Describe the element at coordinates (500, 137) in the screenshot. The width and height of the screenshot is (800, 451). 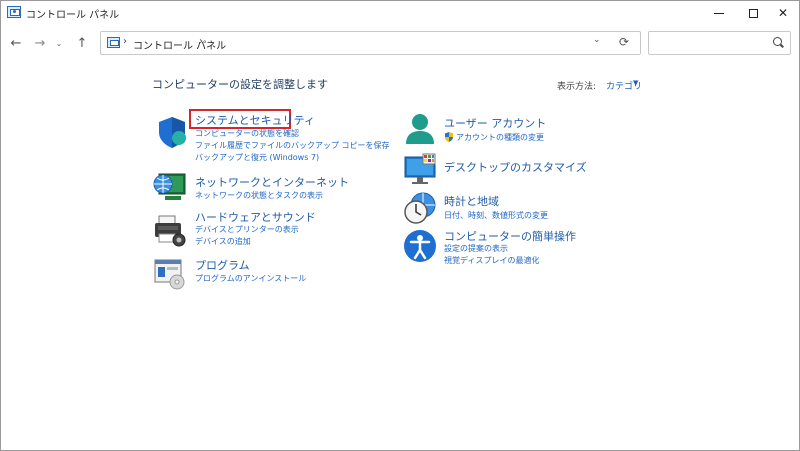
I see `link-change-account-type: アカウントの種類の変更` at that location.